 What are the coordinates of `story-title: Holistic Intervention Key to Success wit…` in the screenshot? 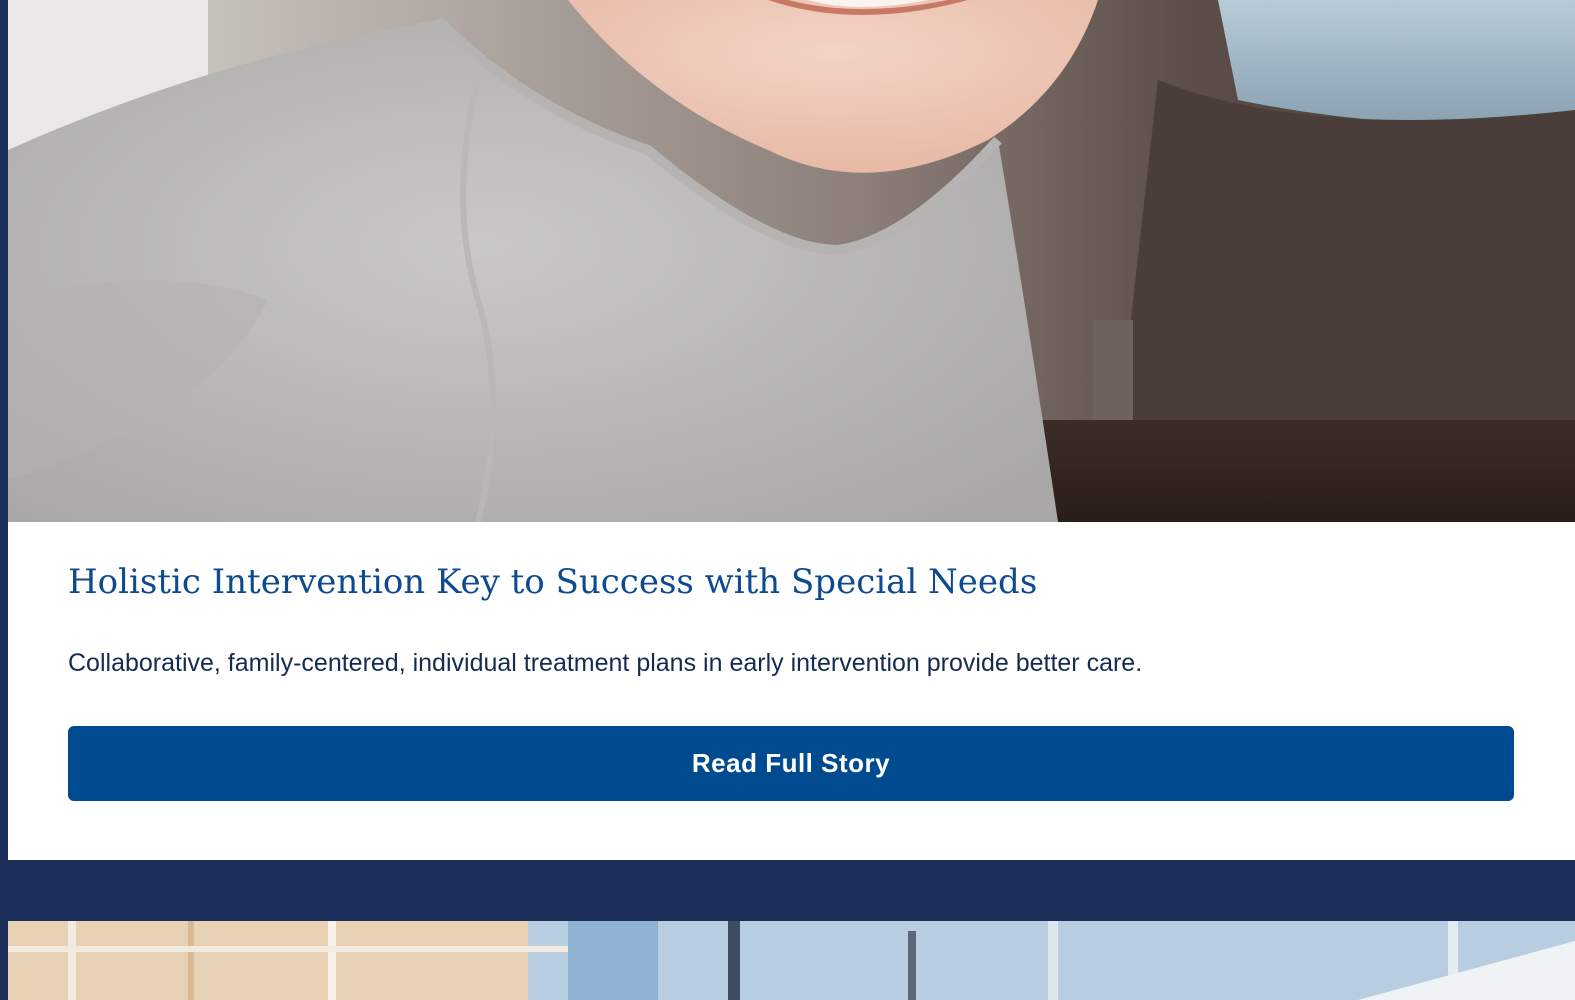 It's located at (552, 582).